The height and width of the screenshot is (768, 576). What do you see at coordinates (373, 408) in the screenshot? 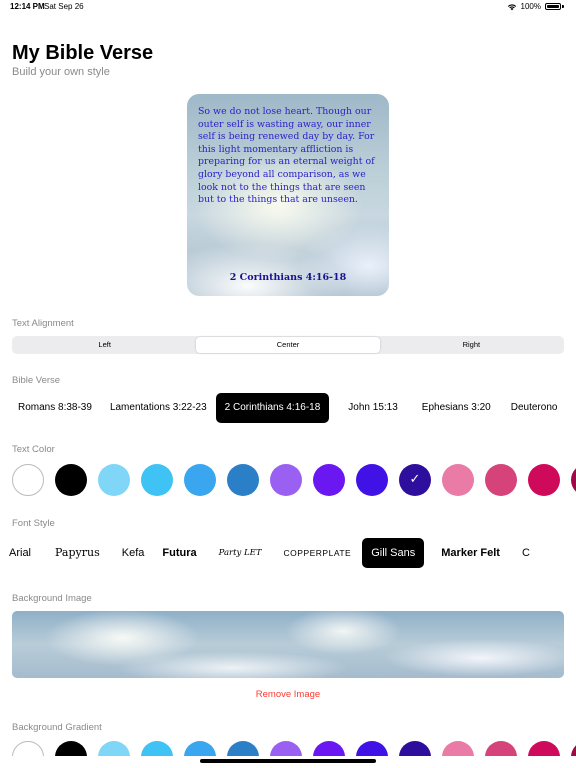
I see `verse-chip: John 15:13` at bounding box center [373, 408].